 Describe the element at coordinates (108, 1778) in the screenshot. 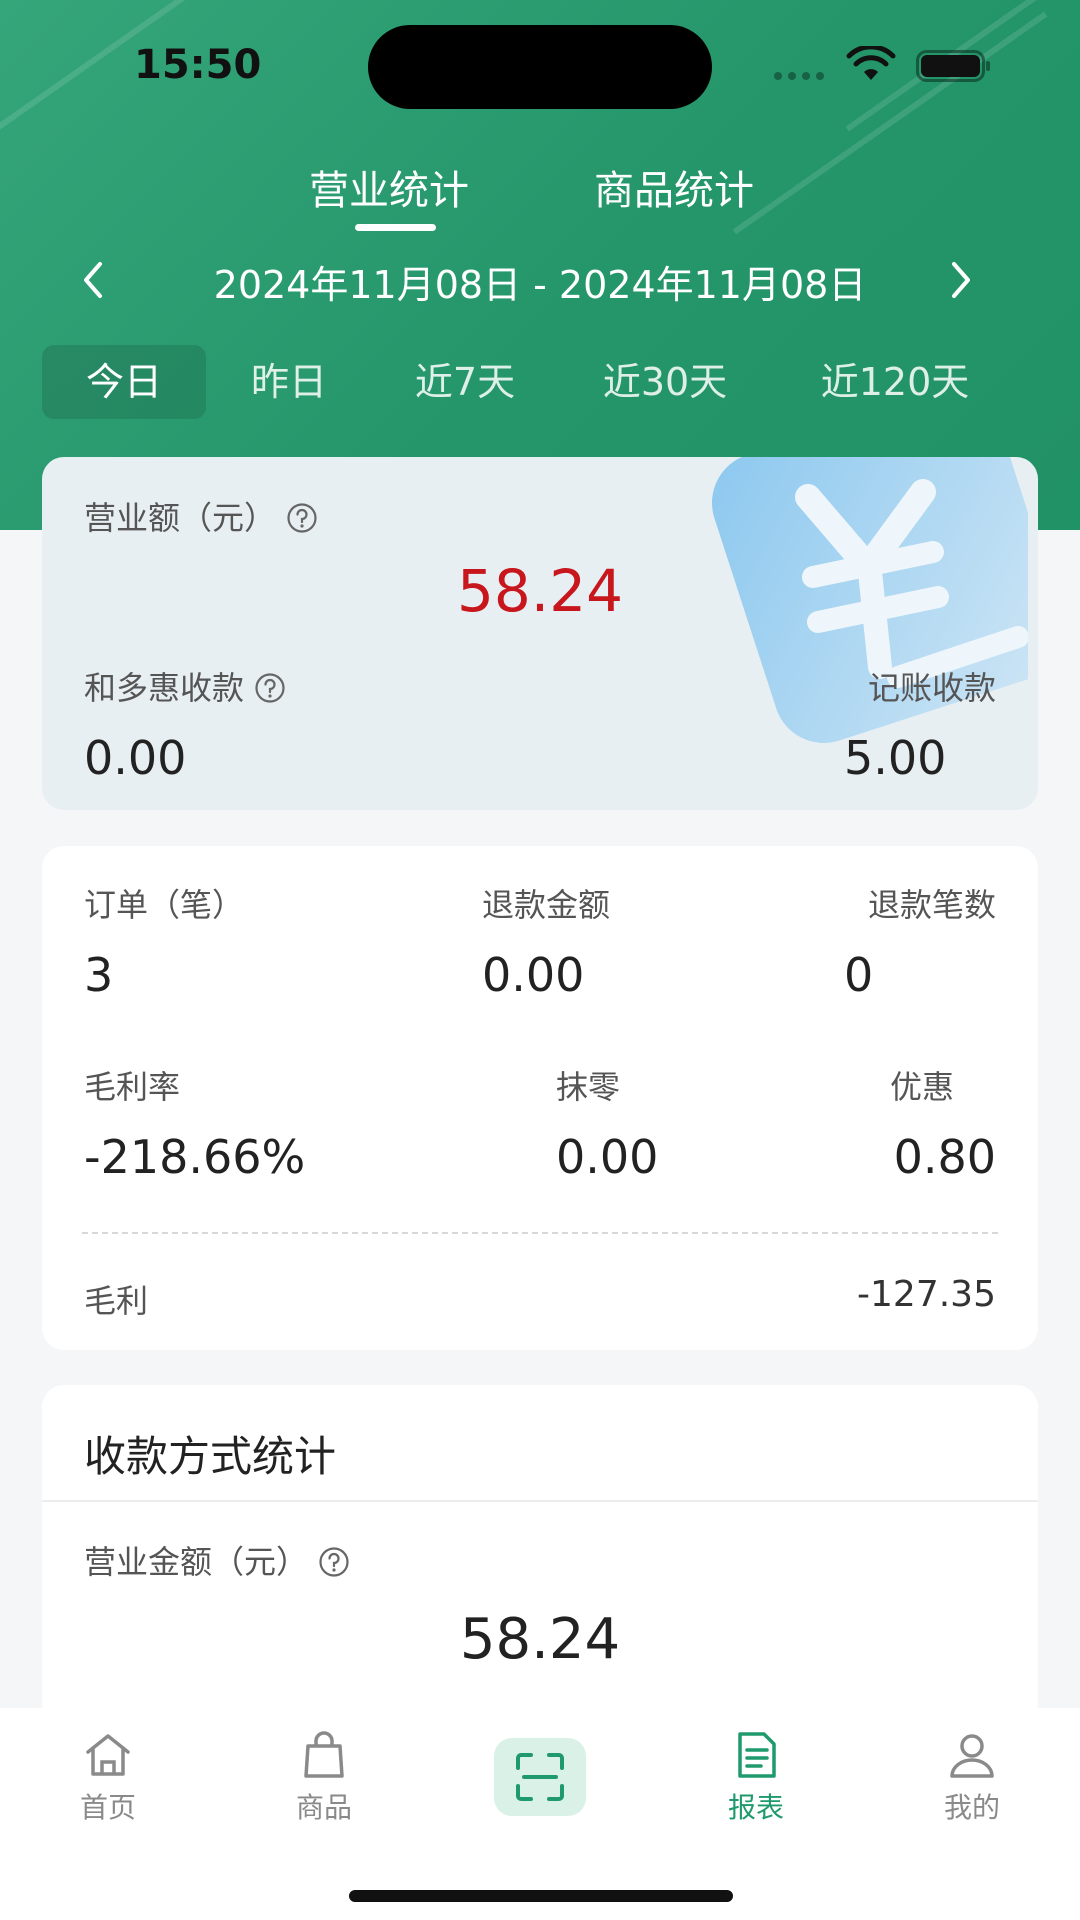

I see `nav-home: 首页` at that location.